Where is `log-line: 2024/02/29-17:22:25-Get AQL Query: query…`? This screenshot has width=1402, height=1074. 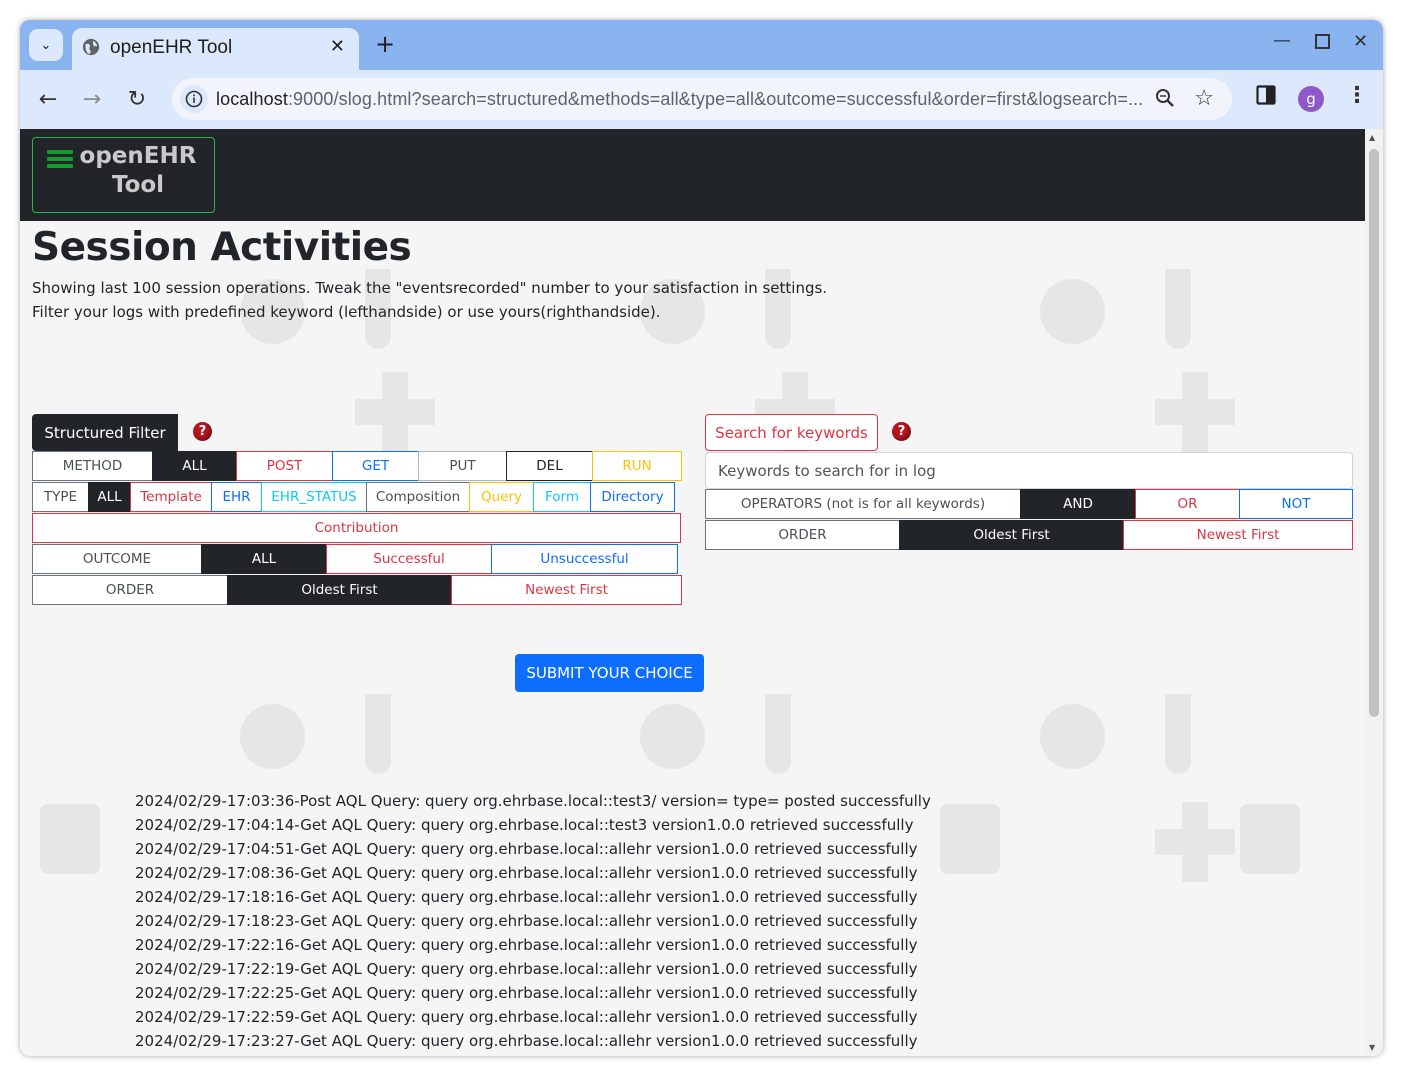
log-line: 2024/02/29-17:22:25-Get AQL Query: query… is located at coordinates (526, 993).